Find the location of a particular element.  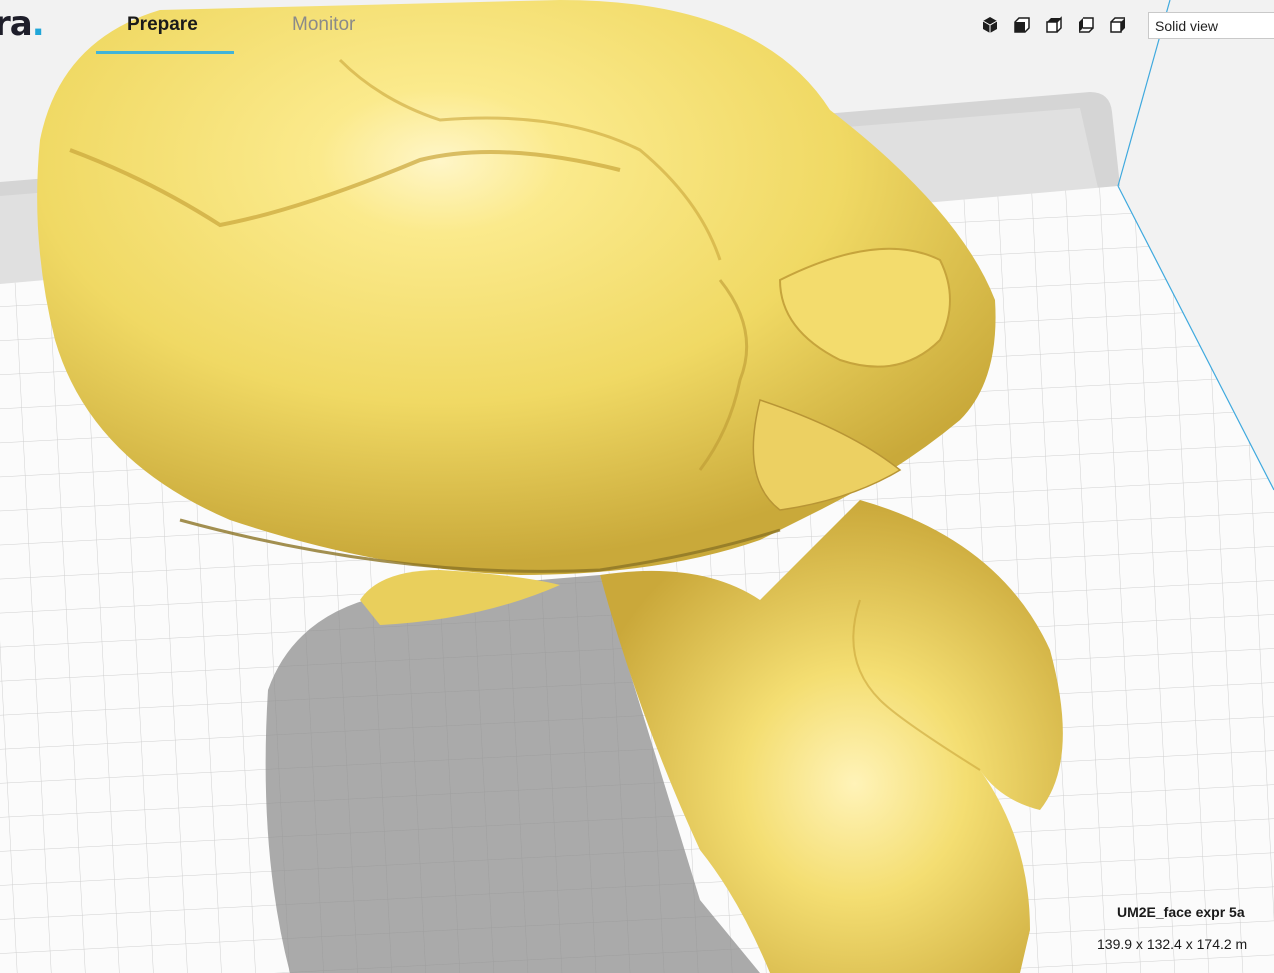

logo-text: ra is located at coordinates (16, 24).